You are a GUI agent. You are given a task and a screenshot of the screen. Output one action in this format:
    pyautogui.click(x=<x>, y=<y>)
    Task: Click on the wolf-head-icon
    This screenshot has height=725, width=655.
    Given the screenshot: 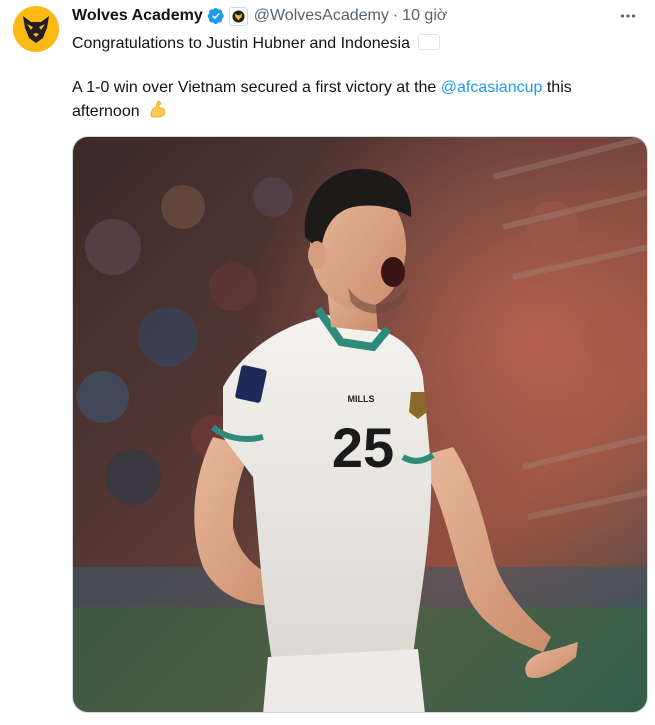 What is the action you would take?
    pyautogui.click(x=36, y=29)
    